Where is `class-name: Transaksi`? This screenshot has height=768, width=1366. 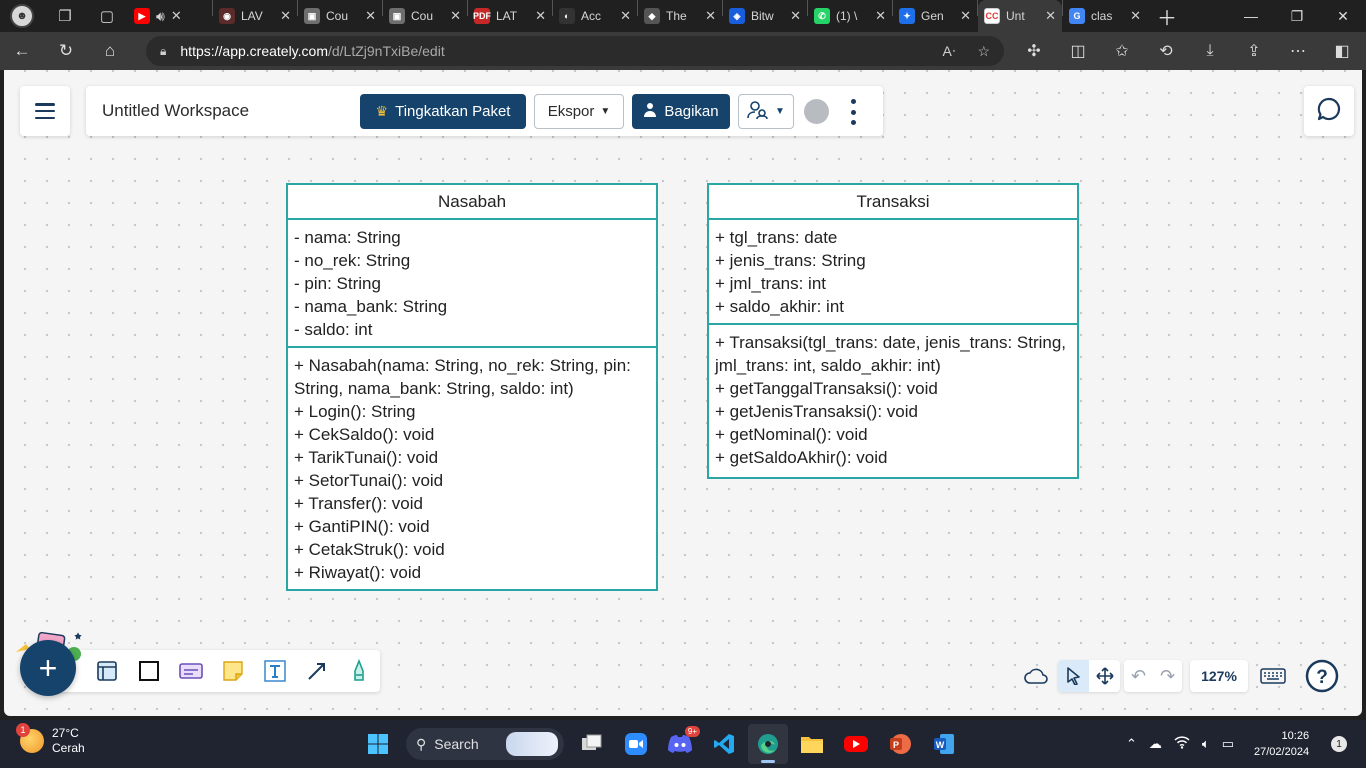
class-name: Transaksi is located at coordinates (893, 202).